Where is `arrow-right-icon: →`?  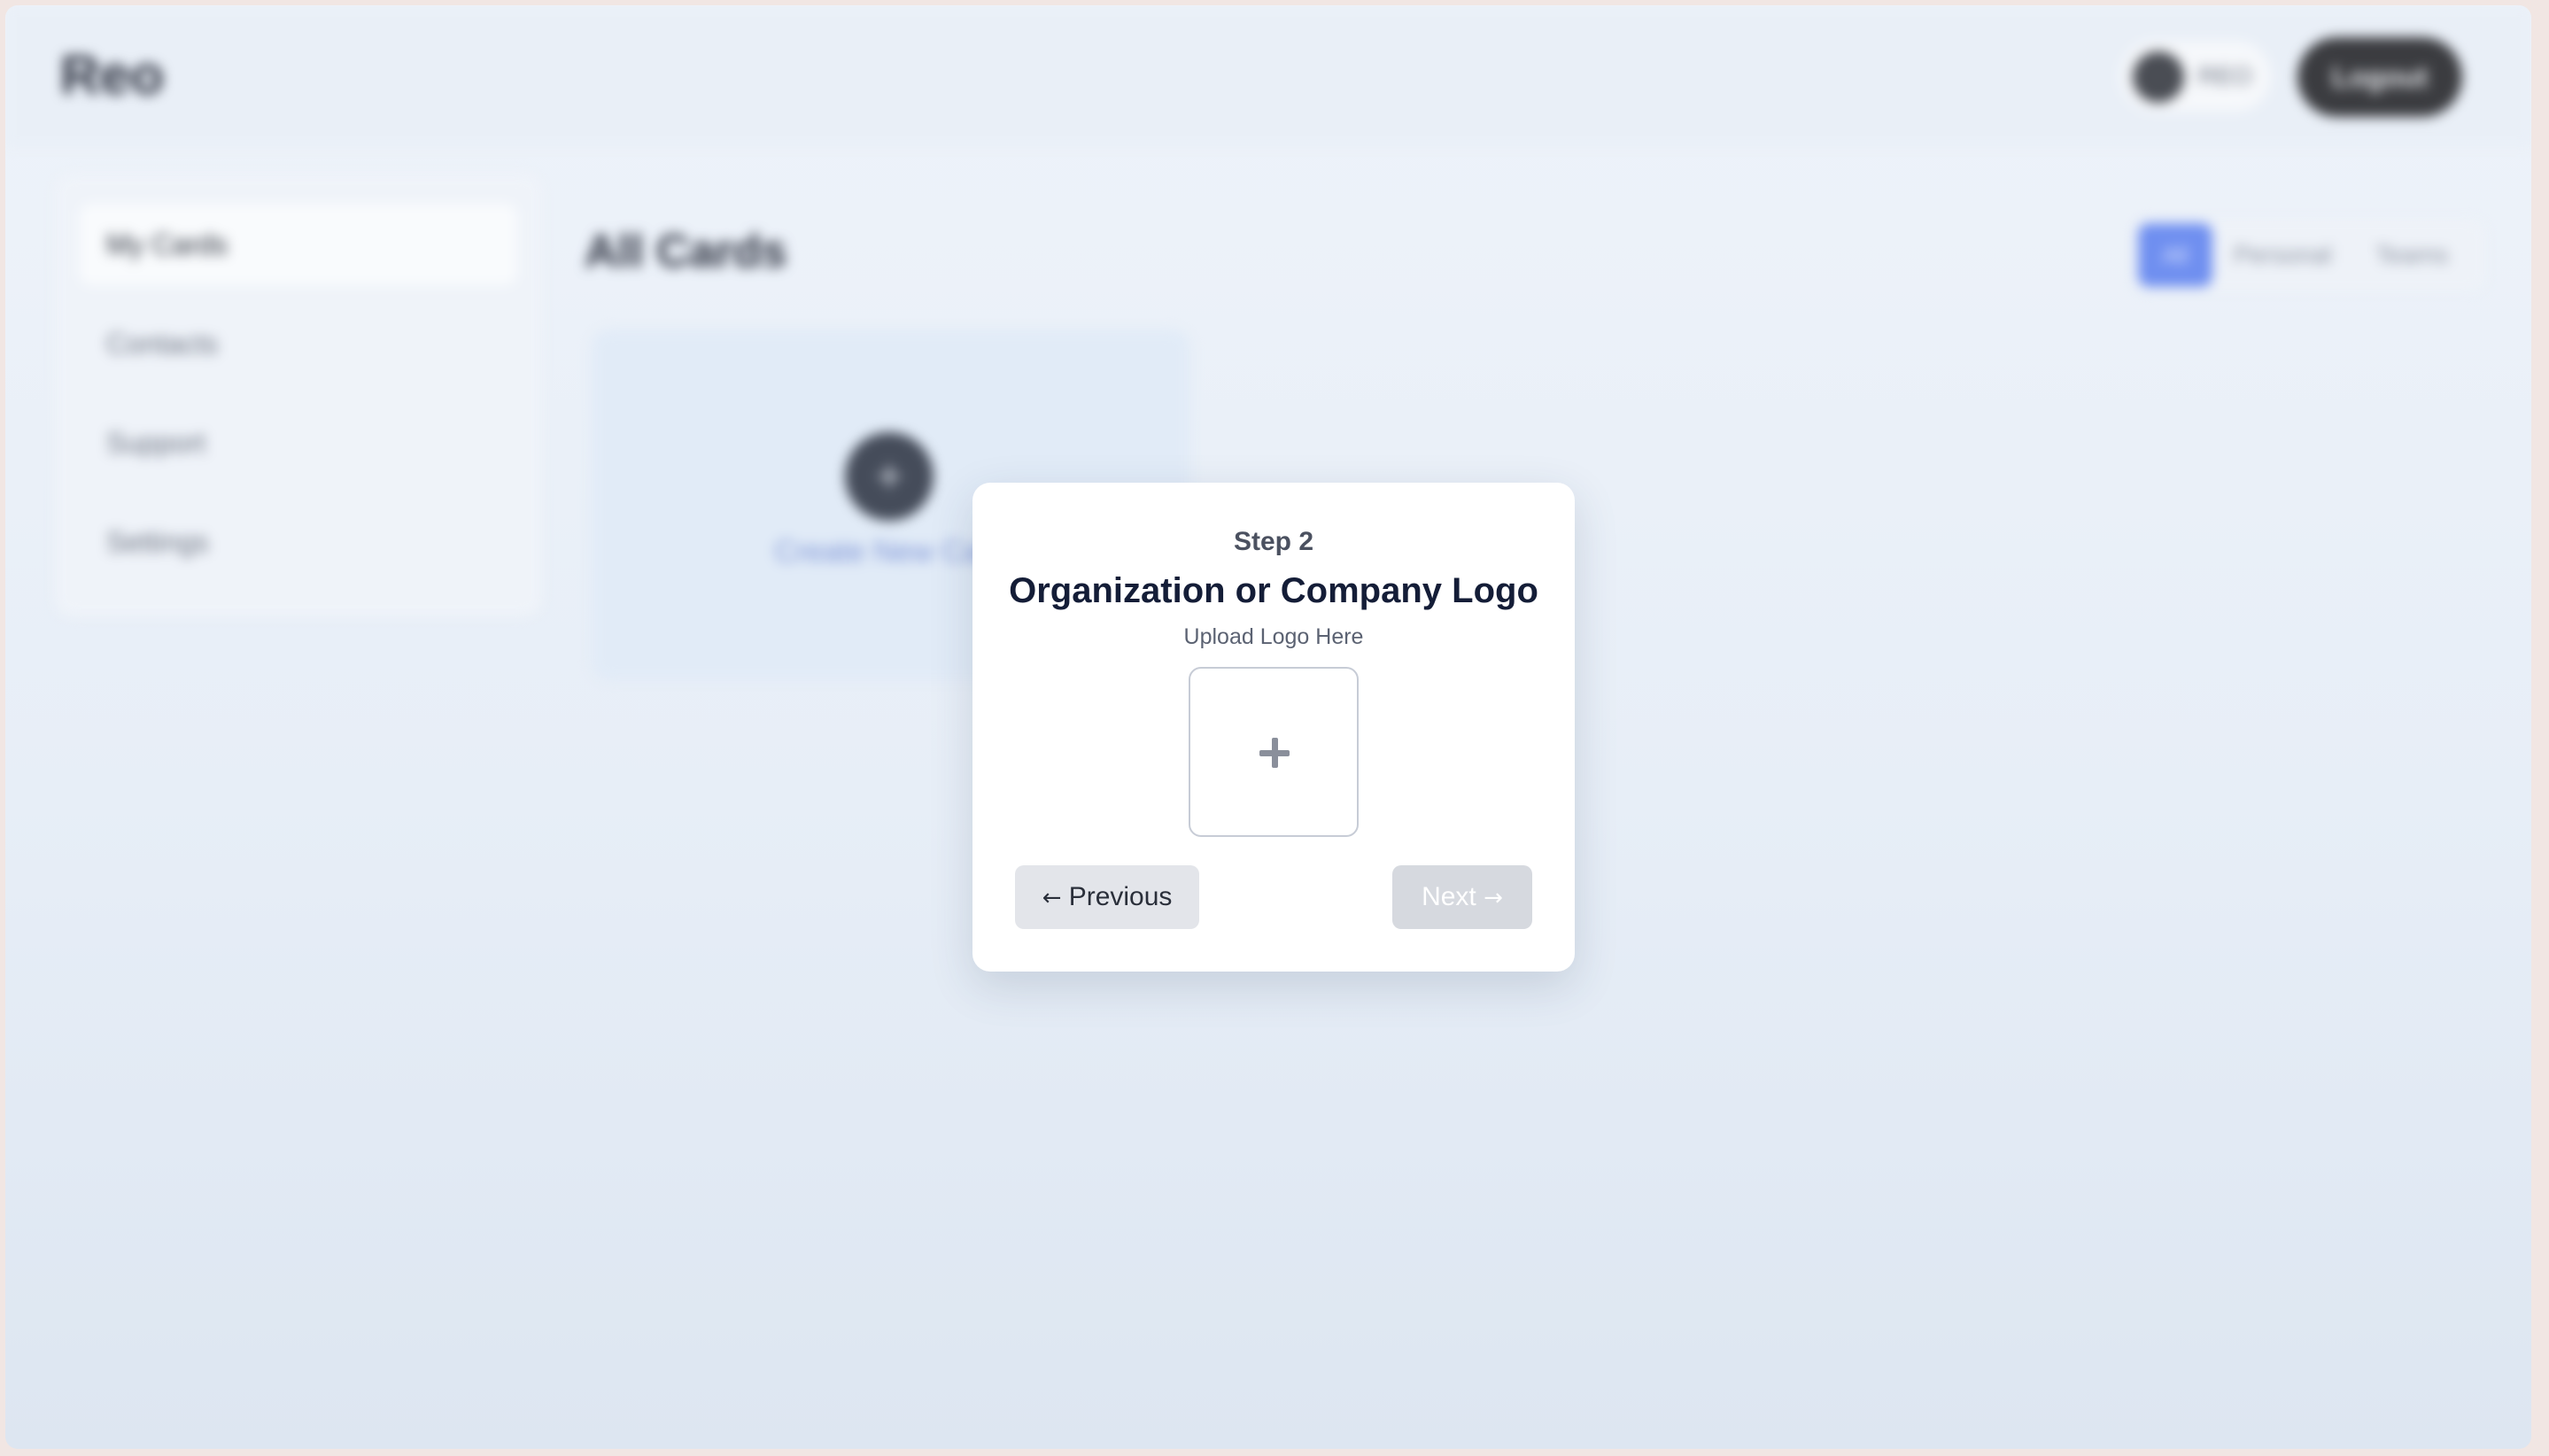 arrow-right-icon: → is located at coordinates (1494, 898).